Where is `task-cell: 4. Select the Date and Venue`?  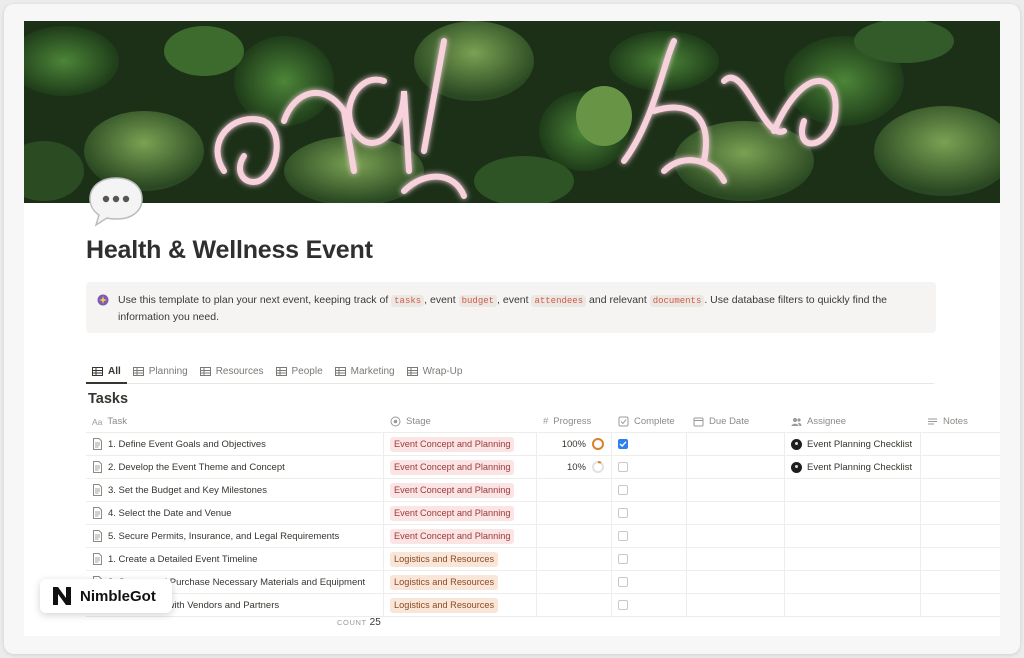
task-cell: 4. Select the Date and Venue is located at coordinates (235, 513).